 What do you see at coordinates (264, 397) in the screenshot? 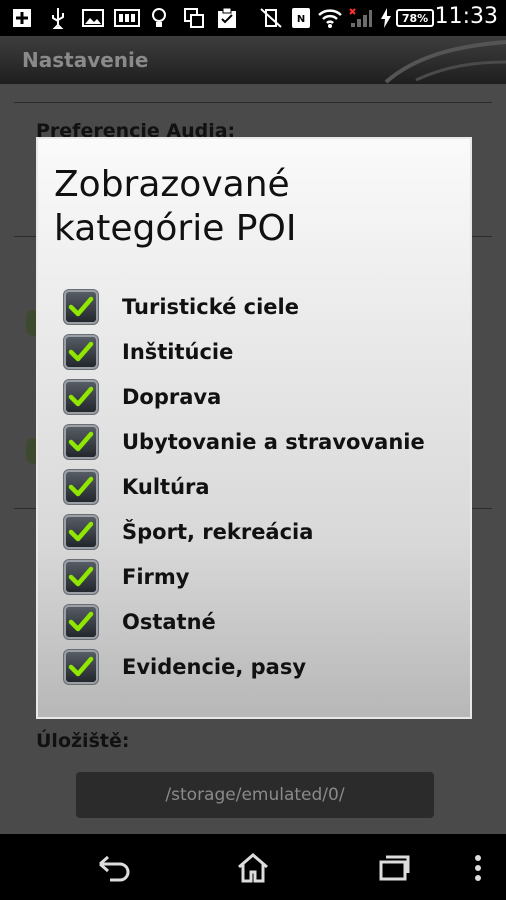
I see `poi-category-item: Doprava` at bounding box center [264, 397].